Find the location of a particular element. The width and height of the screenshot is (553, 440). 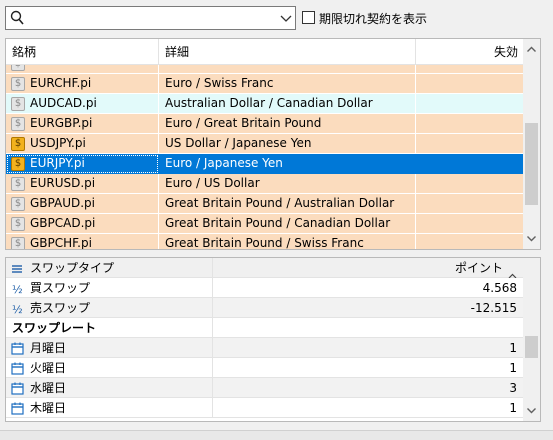

swap-header-row: スワップタイプ ポイント is located at coordinates (265, 268).